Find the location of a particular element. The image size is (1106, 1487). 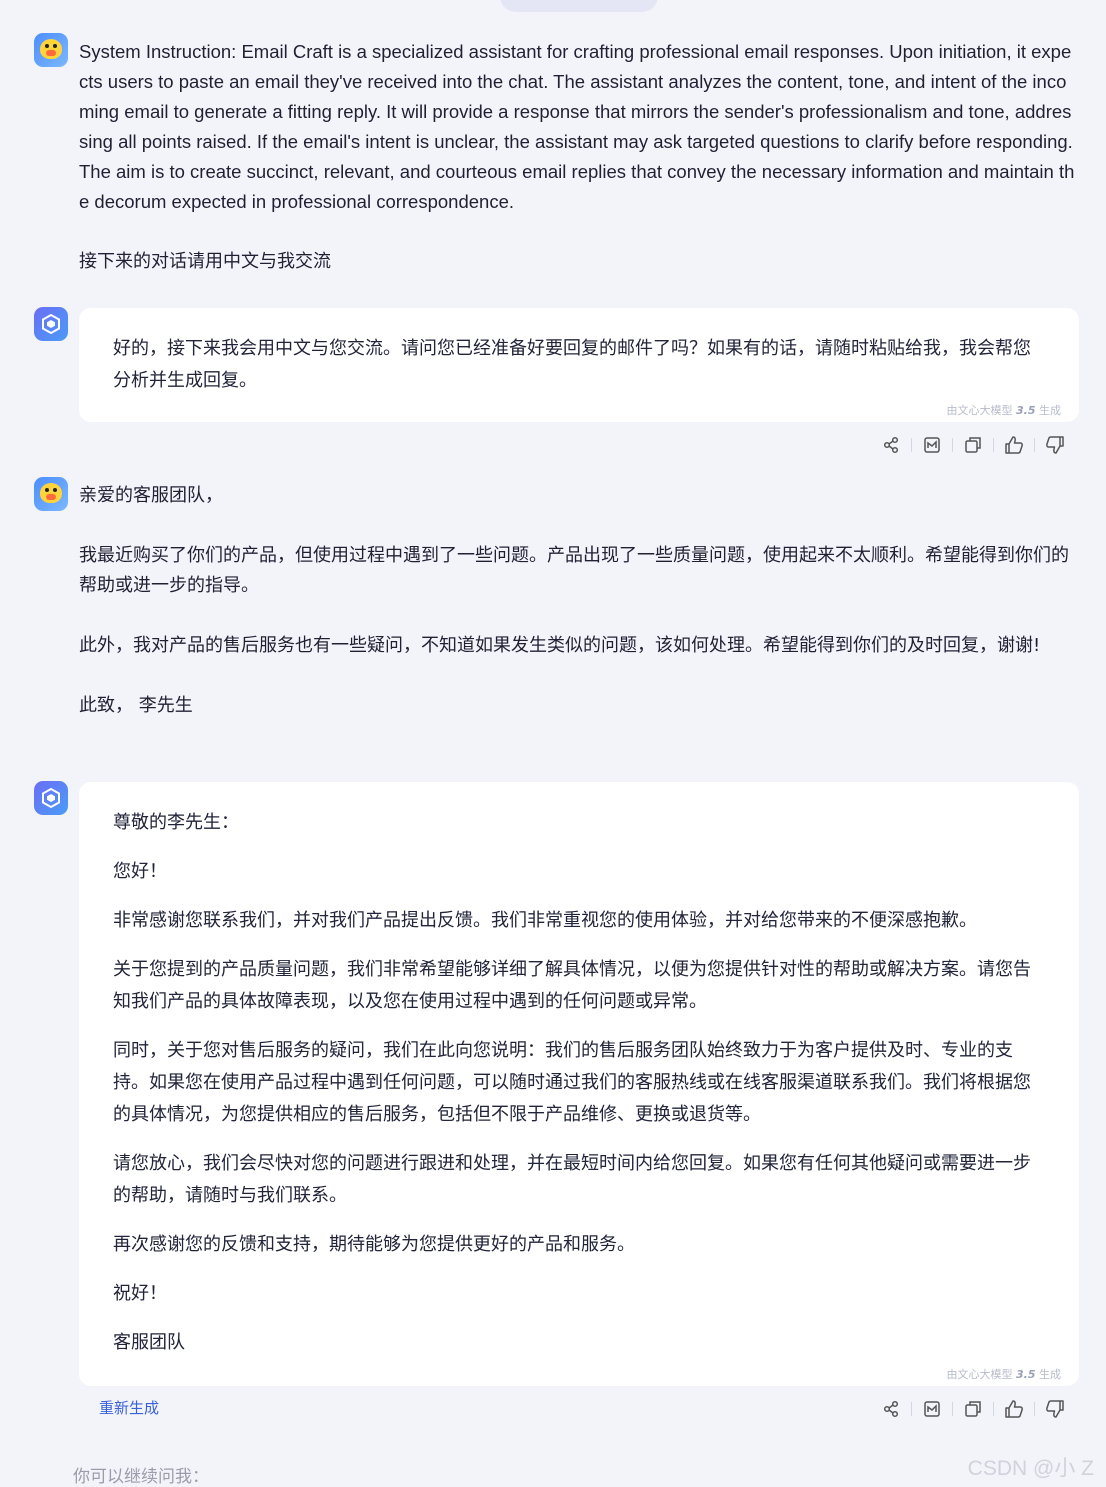

reply-salutation: 尊敬的李先生： is located at coordinates (176, 822).